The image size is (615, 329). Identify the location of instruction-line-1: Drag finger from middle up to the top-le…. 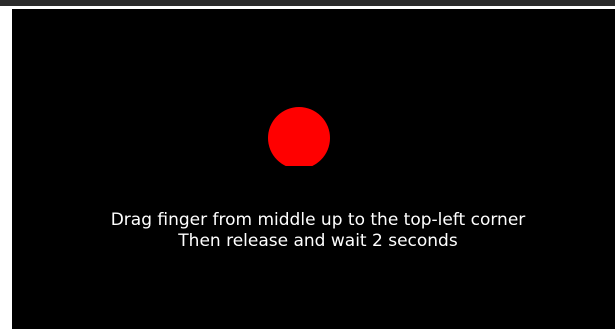
(318, 220).